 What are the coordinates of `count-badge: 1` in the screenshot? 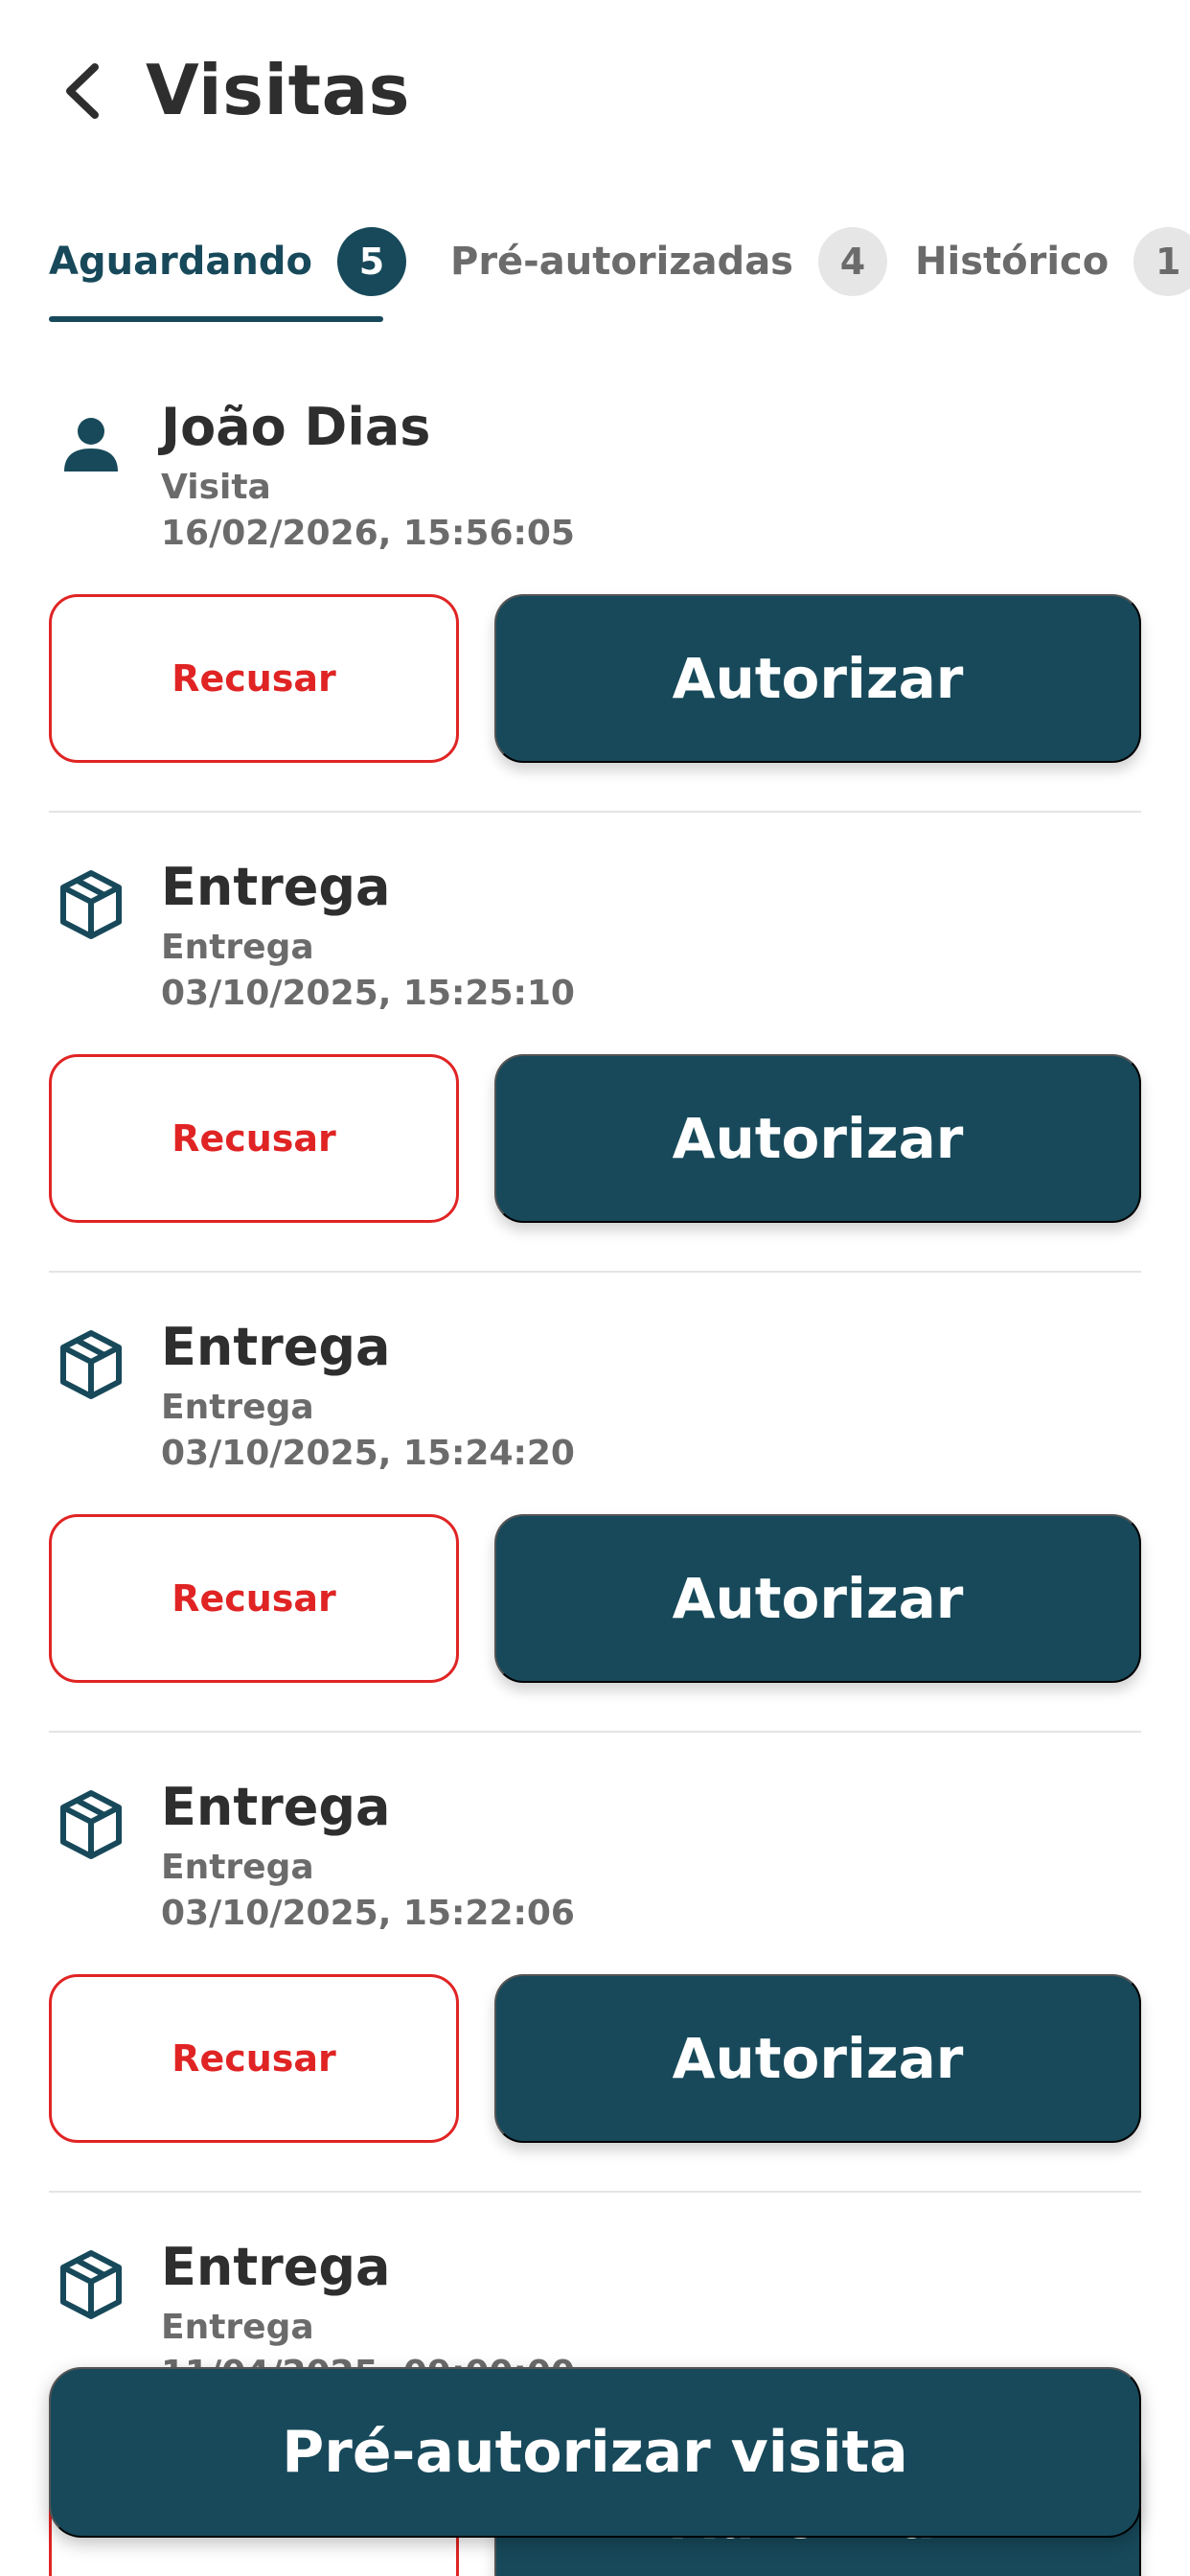 It's located at (1162, 261).